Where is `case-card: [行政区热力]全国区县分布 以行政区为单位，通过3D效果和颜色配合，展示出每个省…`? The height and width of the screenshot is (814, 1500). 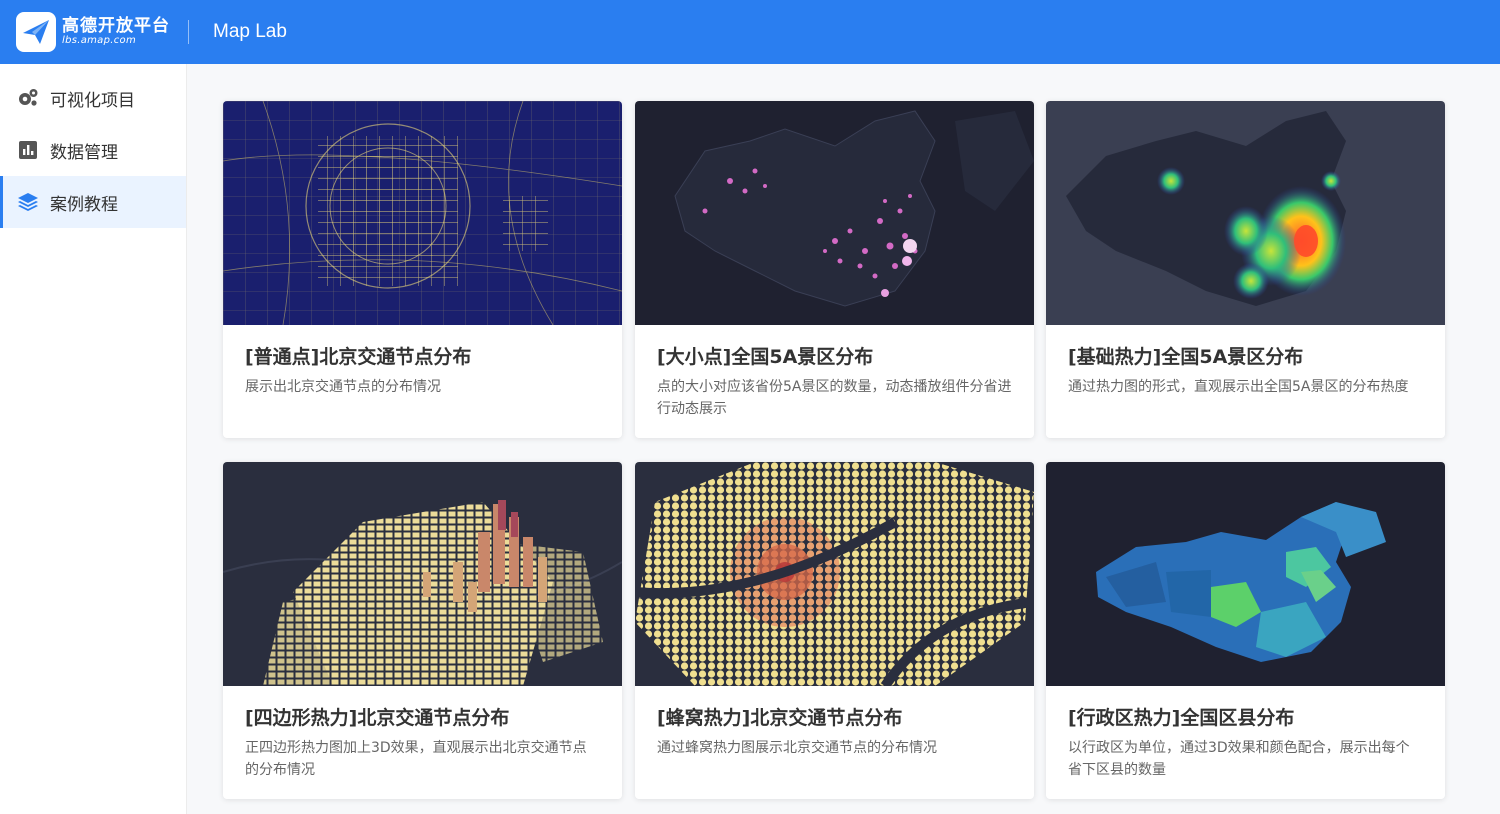 case-card: [行政区热力]全国区县分布 以行政区为单位，通过3D效果和颜色配合，展示出每个省… is located at coordinates (1245, 630).